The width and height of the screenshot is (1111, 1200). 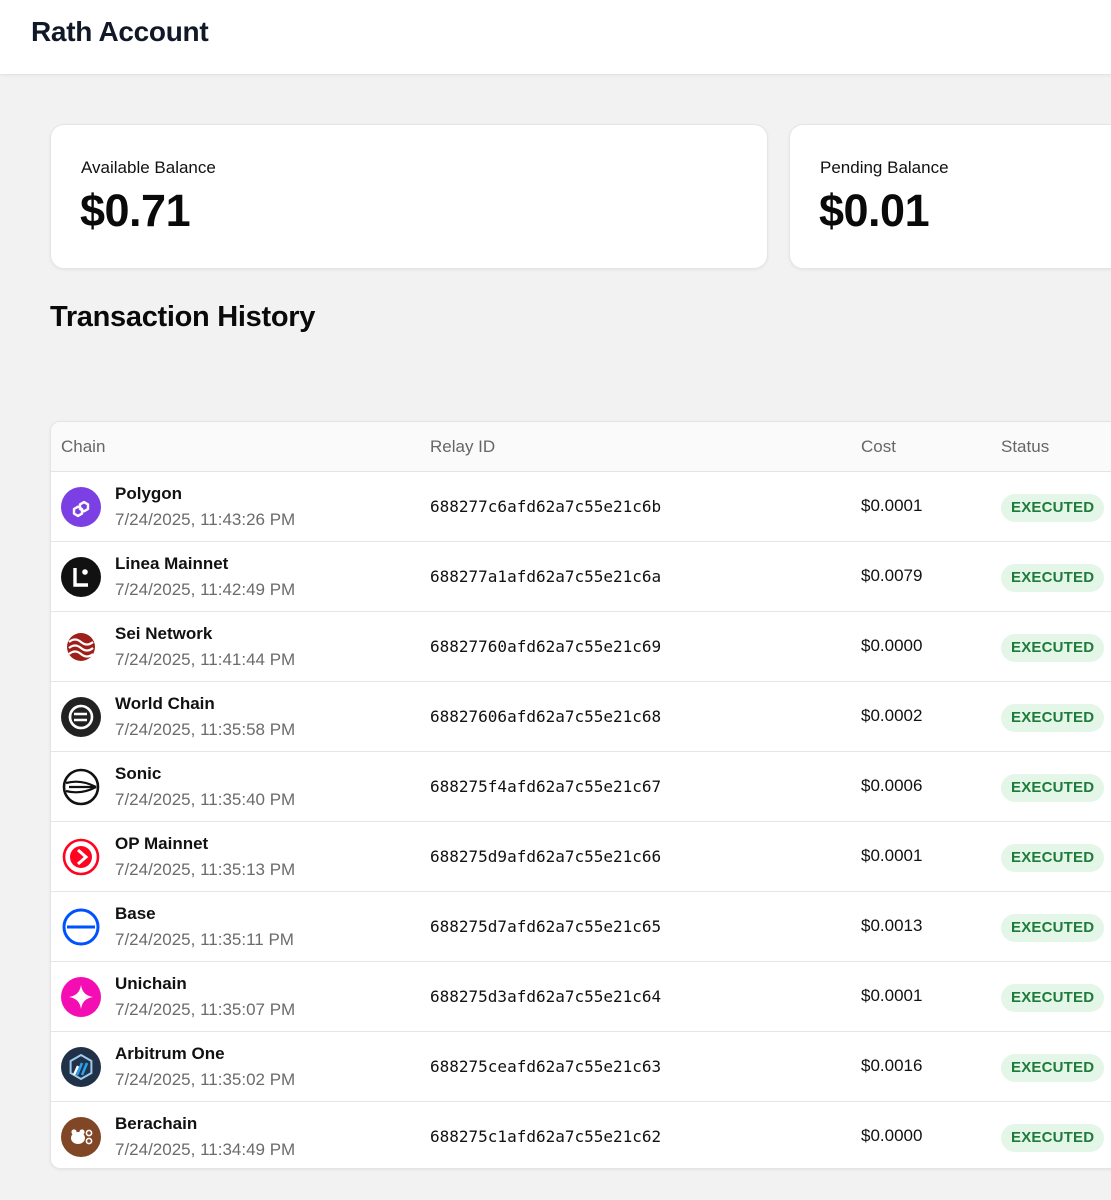 I want to click on chain-name: Berachain, so click(x=156, y=1123).